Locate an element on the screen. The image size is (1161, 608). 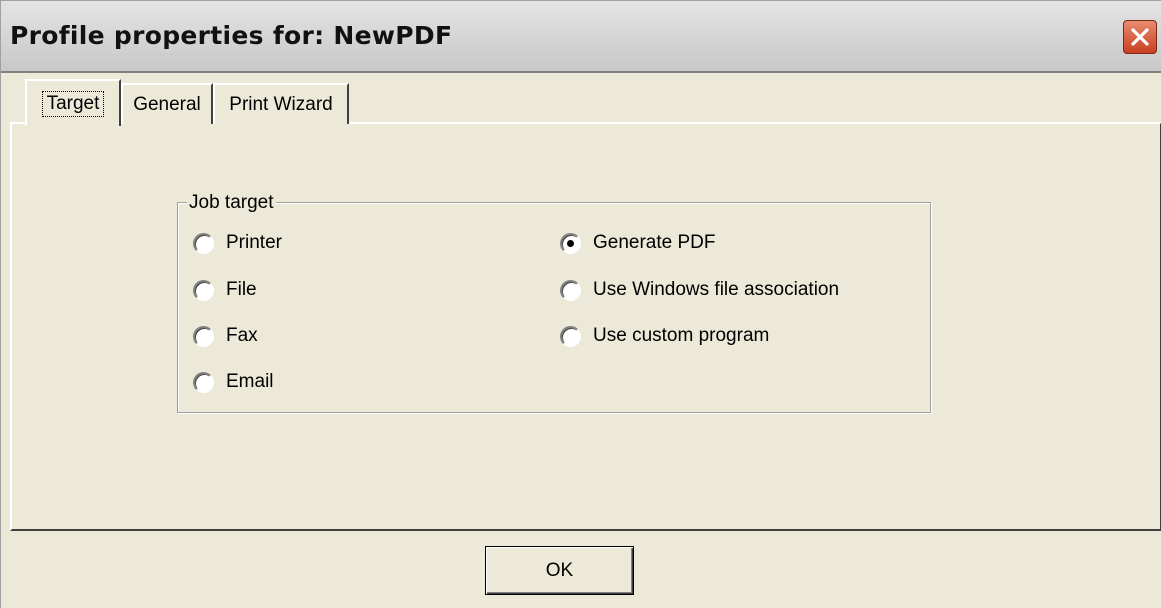
radio-fax: Fax is located at coordinates (225, 336).